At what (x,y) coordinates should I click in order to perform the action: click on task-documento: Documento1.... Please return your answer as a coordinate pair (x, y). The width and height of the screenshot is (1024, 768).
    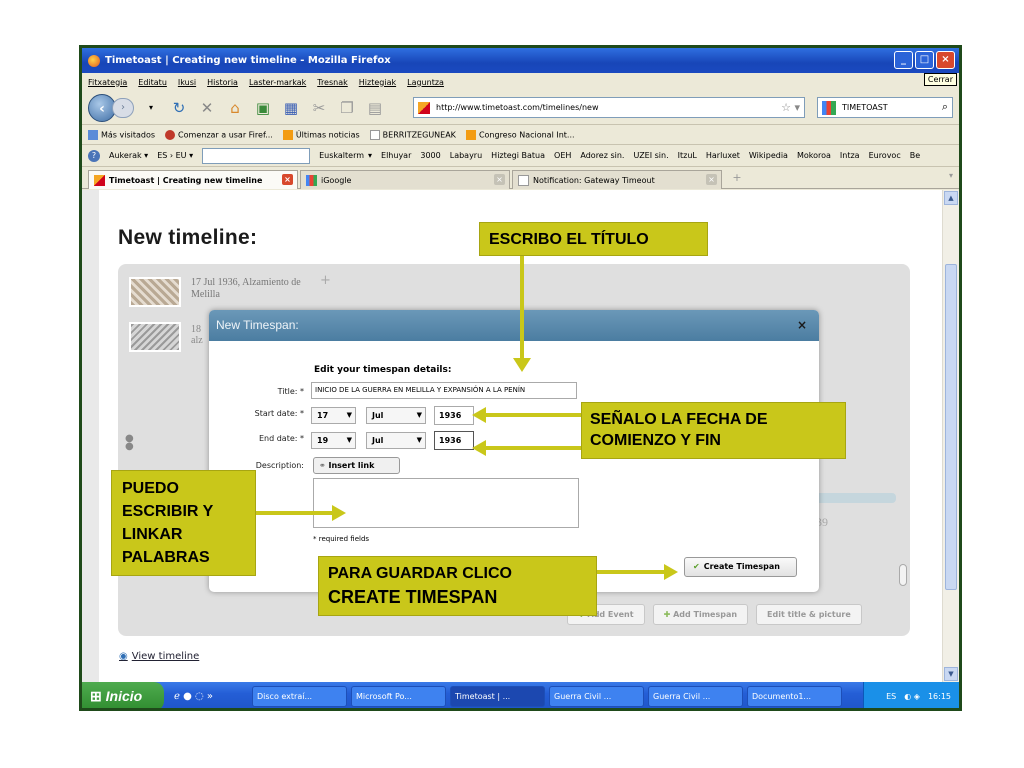
    Looking at the image, I should click on (794, 696).